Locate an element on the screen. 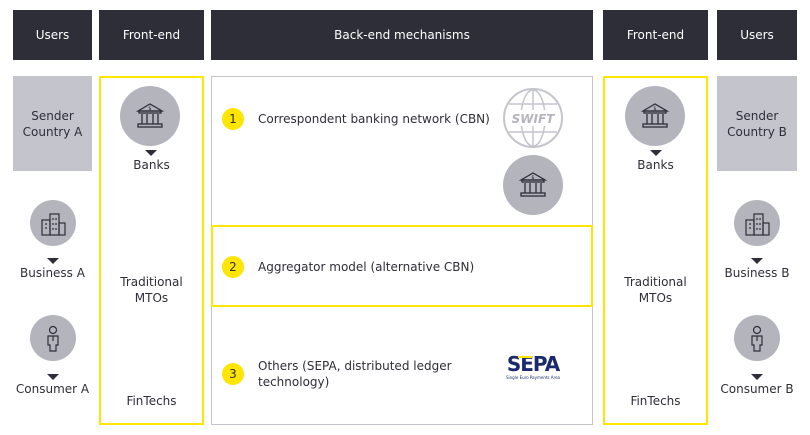 The image size is (810, 435). number-badge-1: 1 is located at coordinates (233, 119).